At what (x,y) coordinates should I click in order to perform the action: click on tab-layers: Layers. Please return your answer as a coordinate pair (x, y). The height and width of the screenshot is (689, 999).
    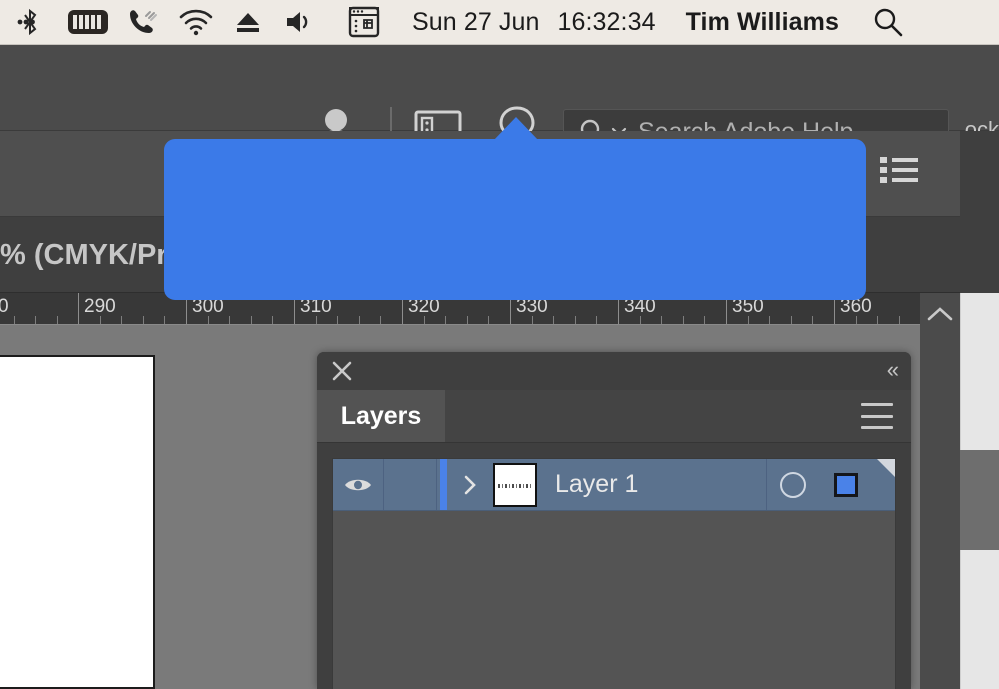
    Looking at the image, I should click on (381, 416).